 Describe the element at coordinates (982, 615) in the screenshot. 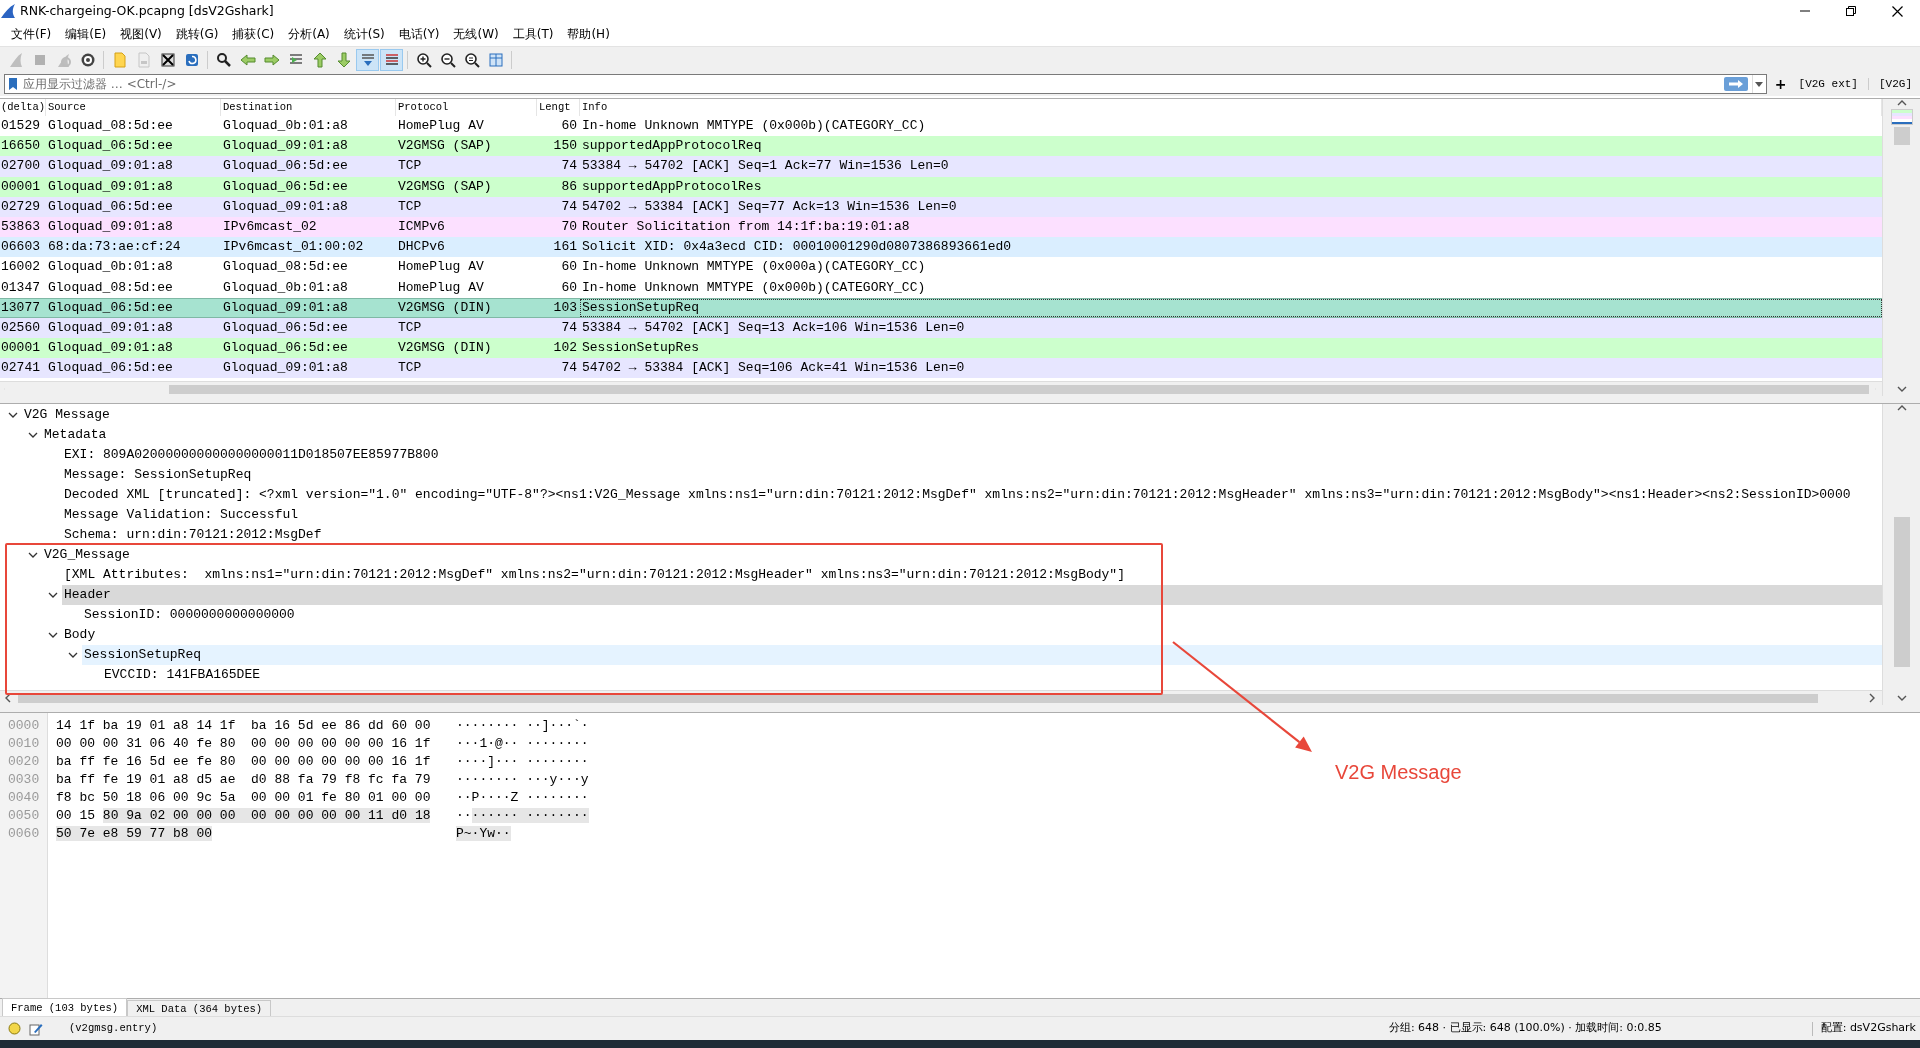

I see `tree-item: SessionID: 0000000000000000` at that location.